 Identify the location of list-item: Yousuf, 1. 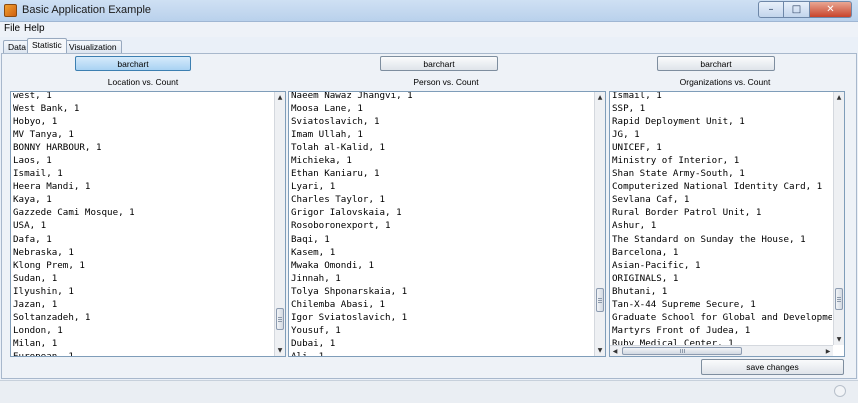
(442, 330).